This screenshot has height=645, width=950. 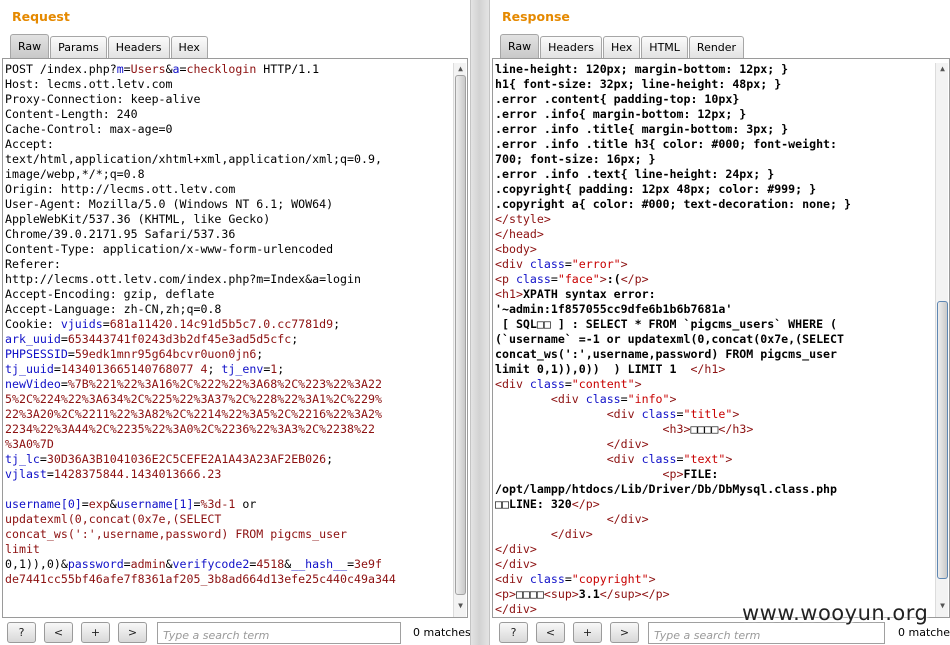 What do you see at coordinates (58, 632) in the screenshot?
I see `request-prev-button: <` at bounding box center [58, 632].